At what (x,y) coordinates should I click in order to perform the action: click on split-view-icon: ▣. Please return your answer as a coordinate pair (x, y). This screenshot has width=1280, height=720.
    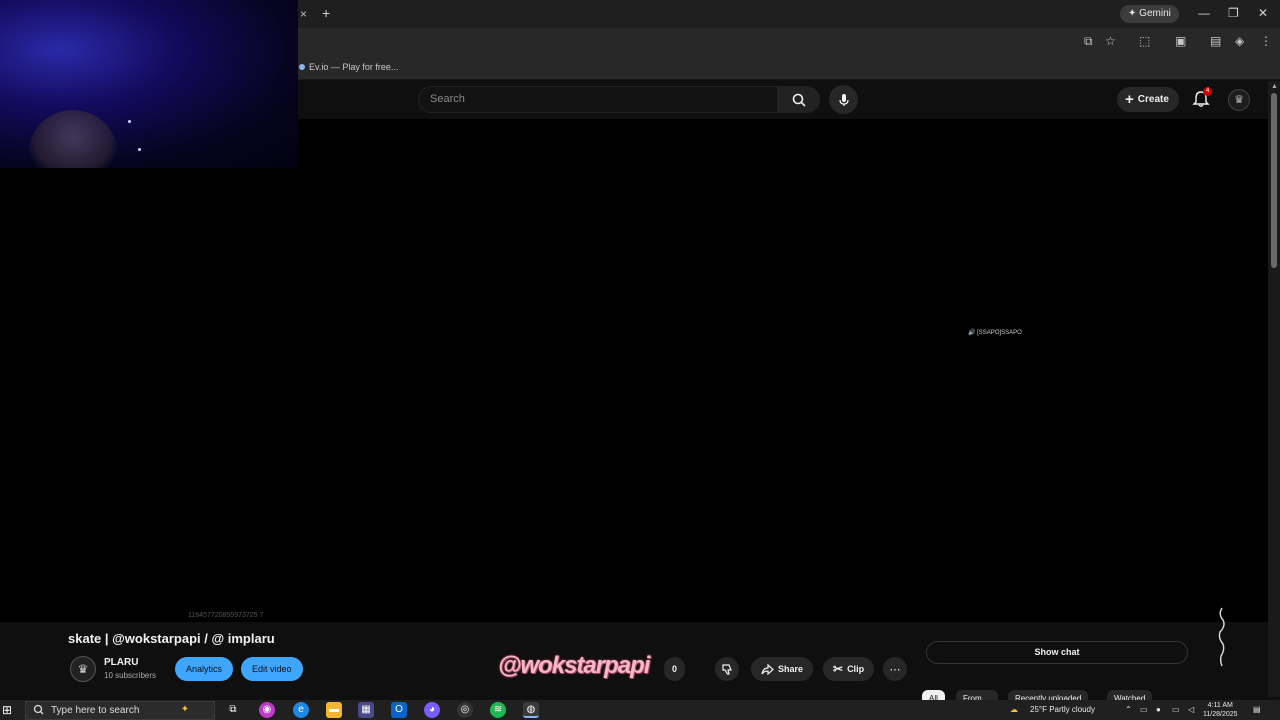
    Looking at the image, I should click on (1180, 41).